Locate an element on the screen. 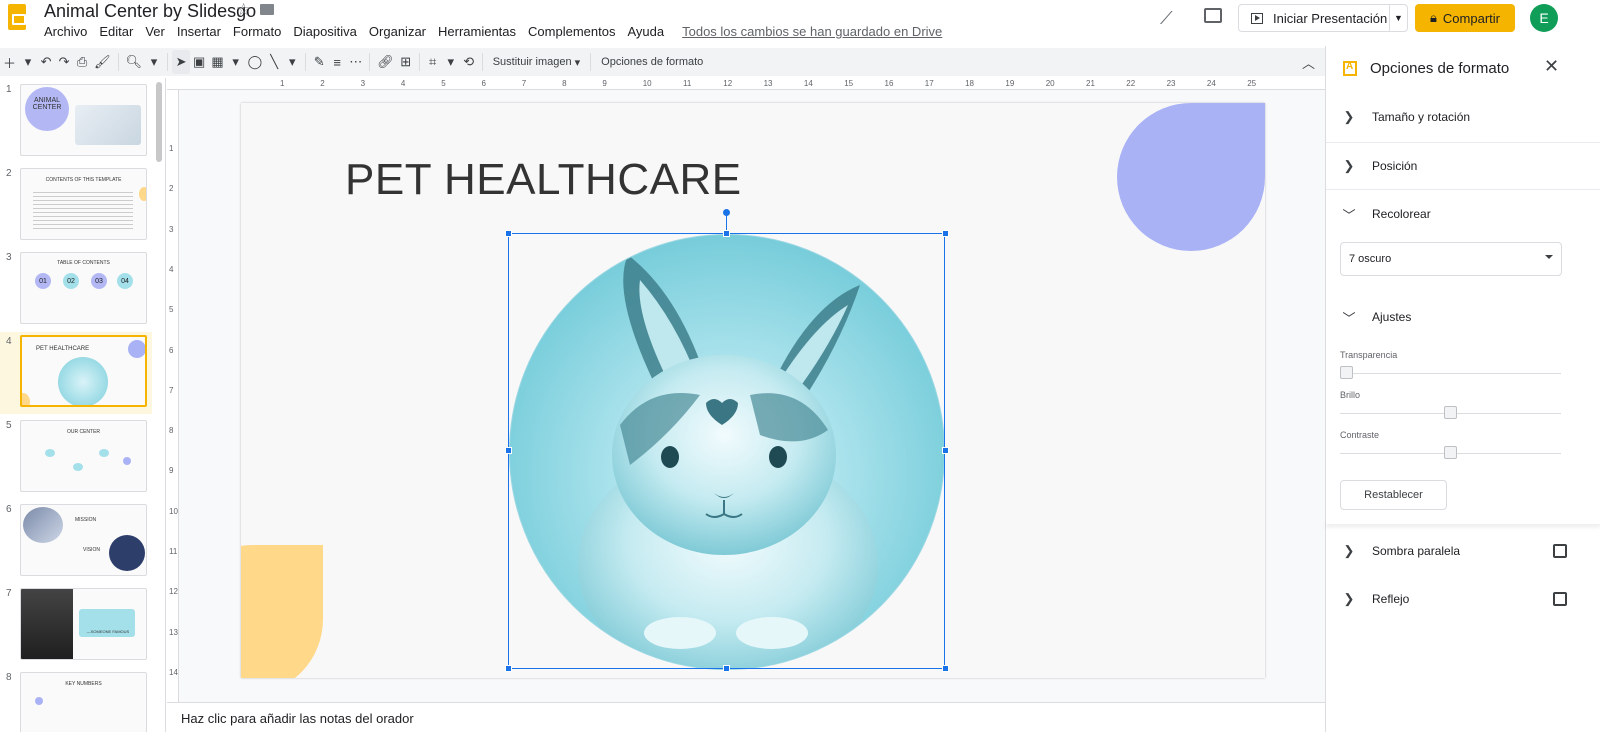 This screenshot has height=732, width=1600. yellow-petal-shape is located at coordinates (282, 611).